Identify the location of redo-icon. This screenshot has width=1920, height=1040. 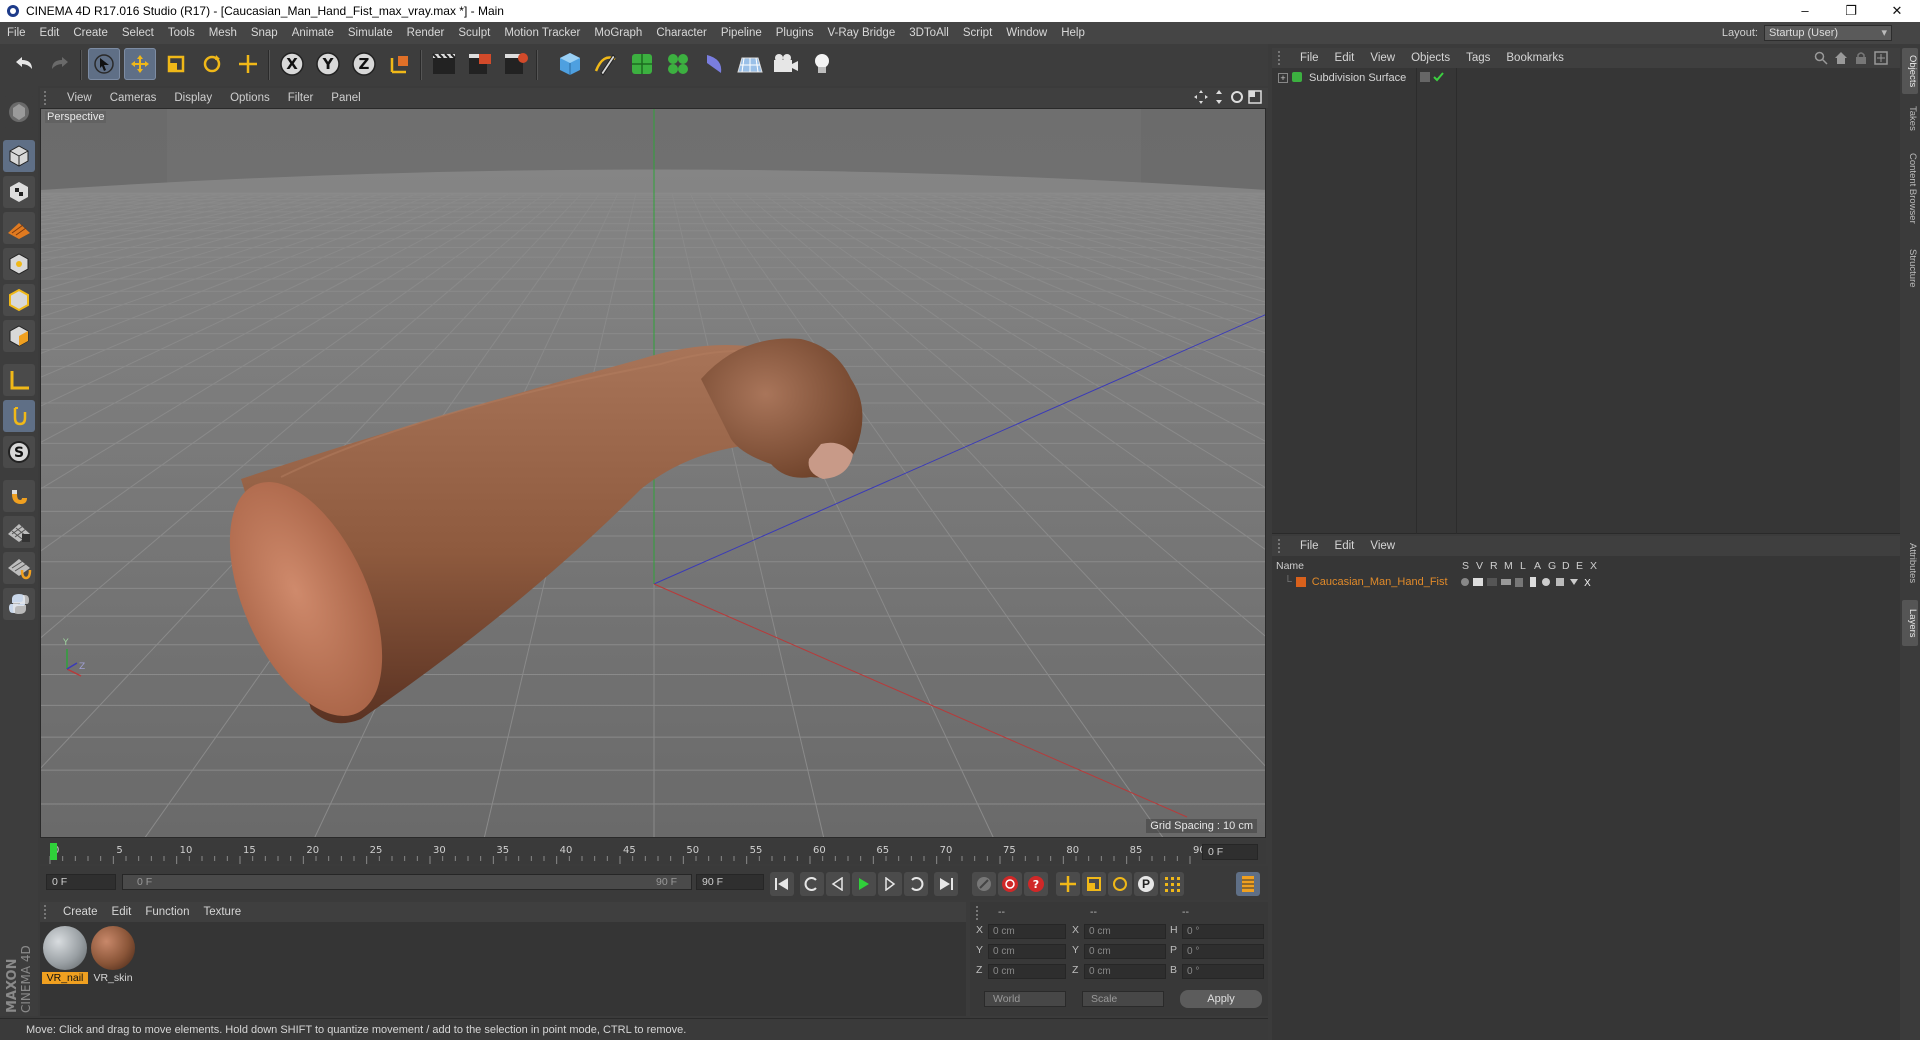
(60, 64).